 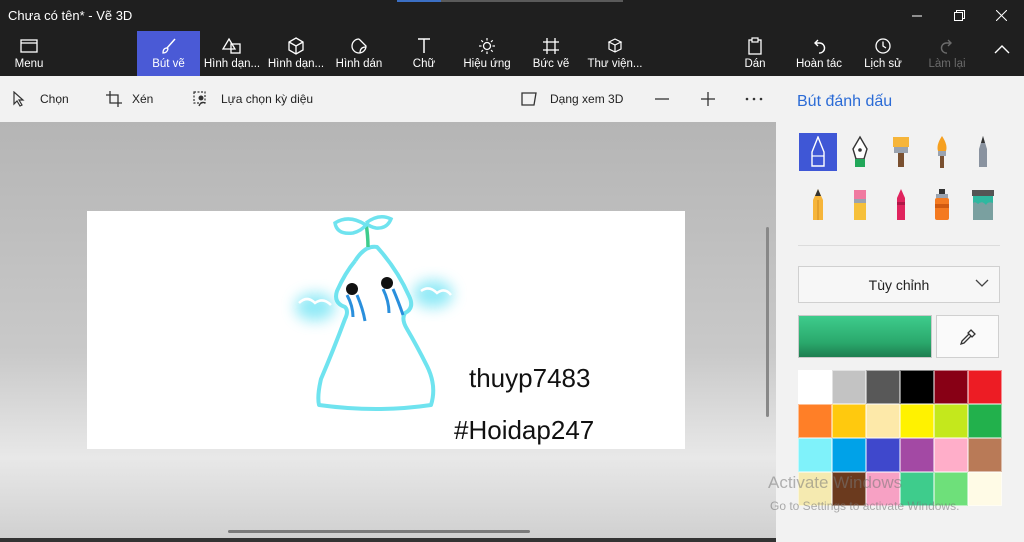 I want to click on crop-icon, so click(x=114, y=99).